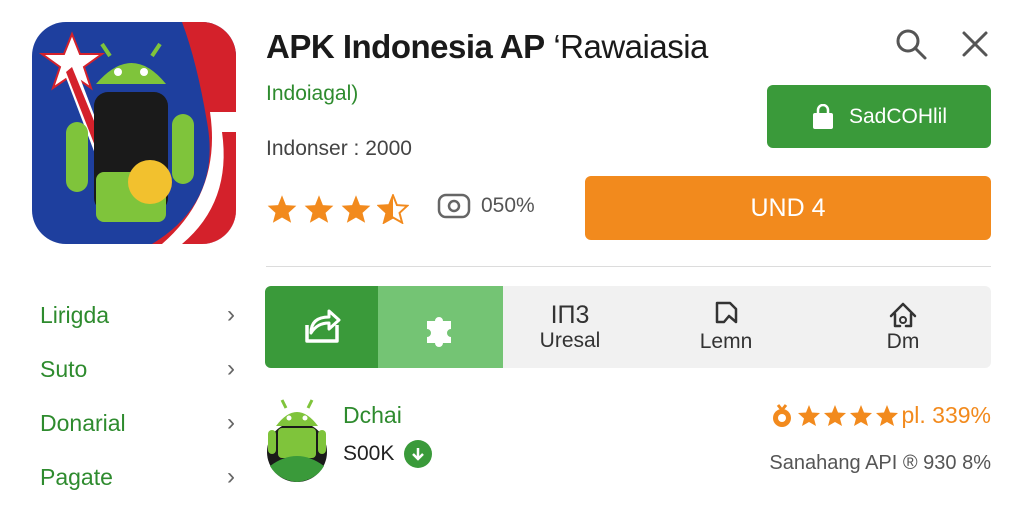  What do you see at coordinates (570, 315) in the screenshot?
I see `tab-version-value: IП3` at bounding box center [570, 315].